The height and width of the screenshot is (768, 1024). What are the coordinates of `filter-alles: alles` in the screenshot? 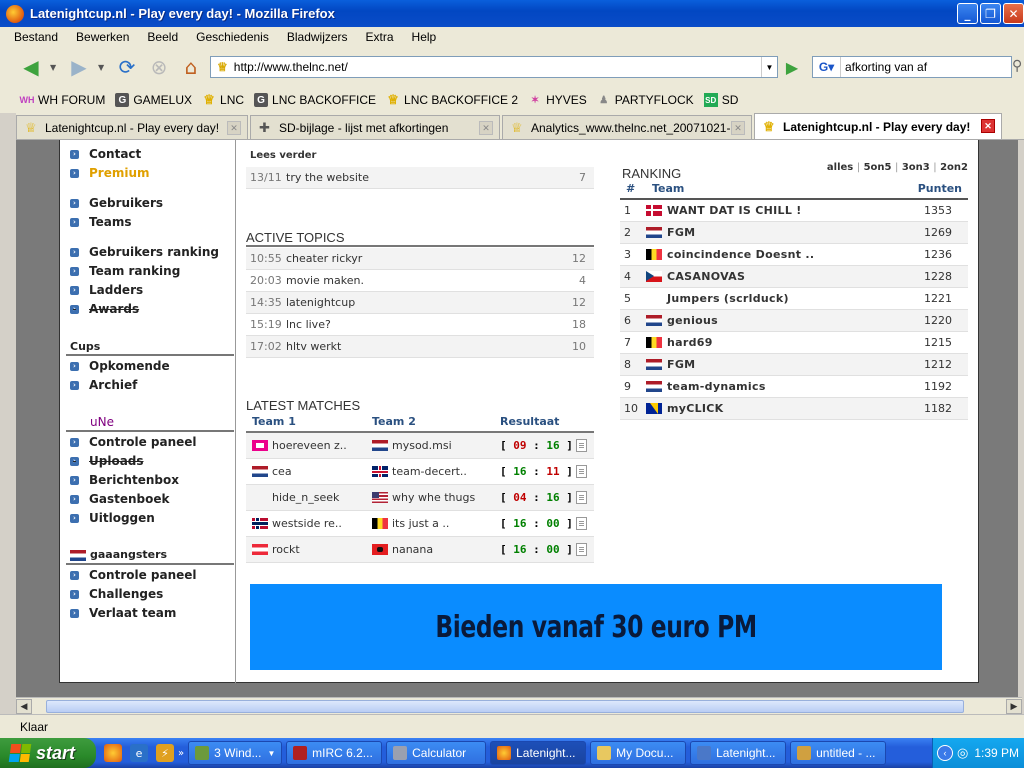 It's located at (840, 167).